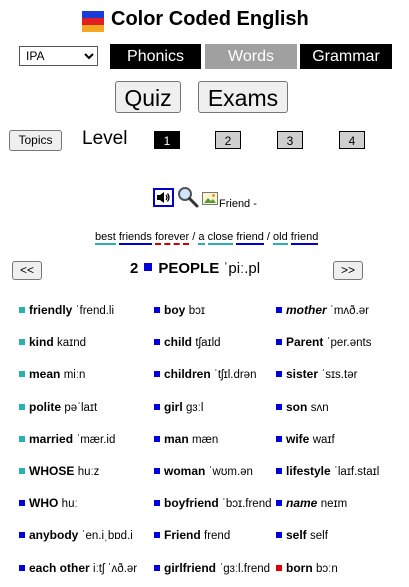 Image resolution: width=409 pixels, height=587 pixels. What do you see at coordinates (173, 407) in the screenshot?
I see `word-text: girl` at bounding box center [173, 407].